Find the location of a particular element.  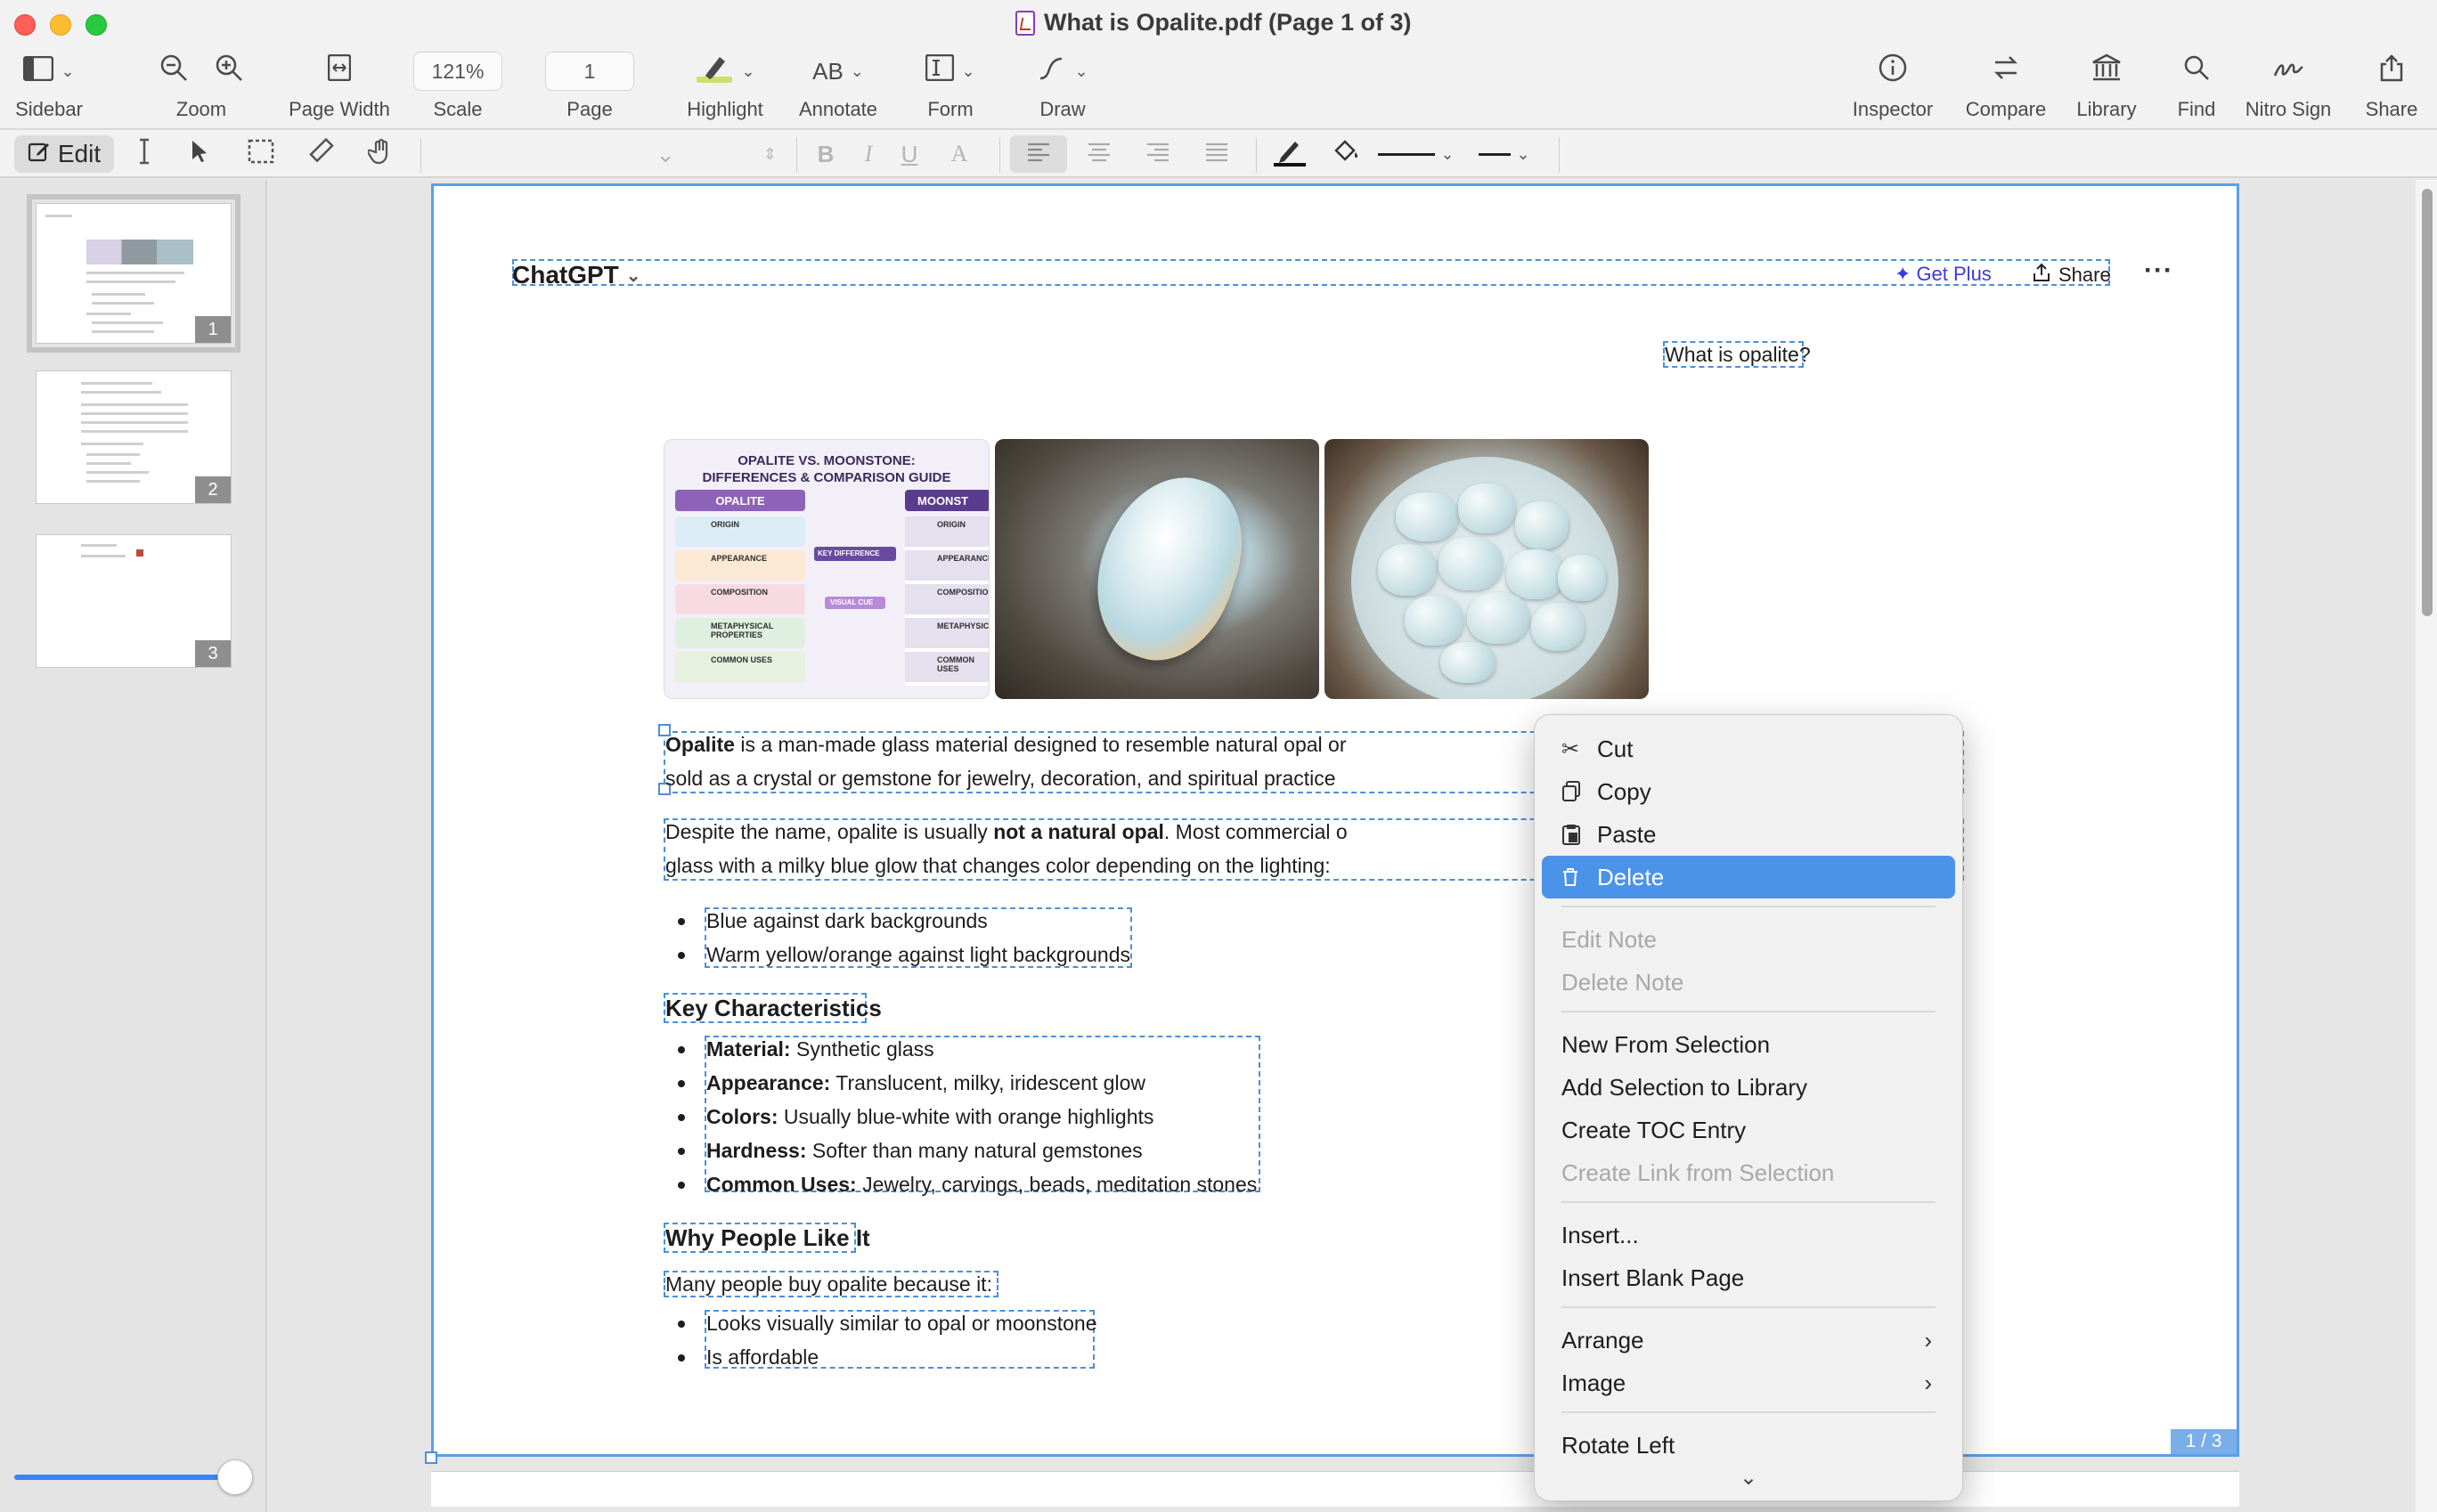

highlight-tool: ⌄ Highlight is located at coordinates (725, 83).